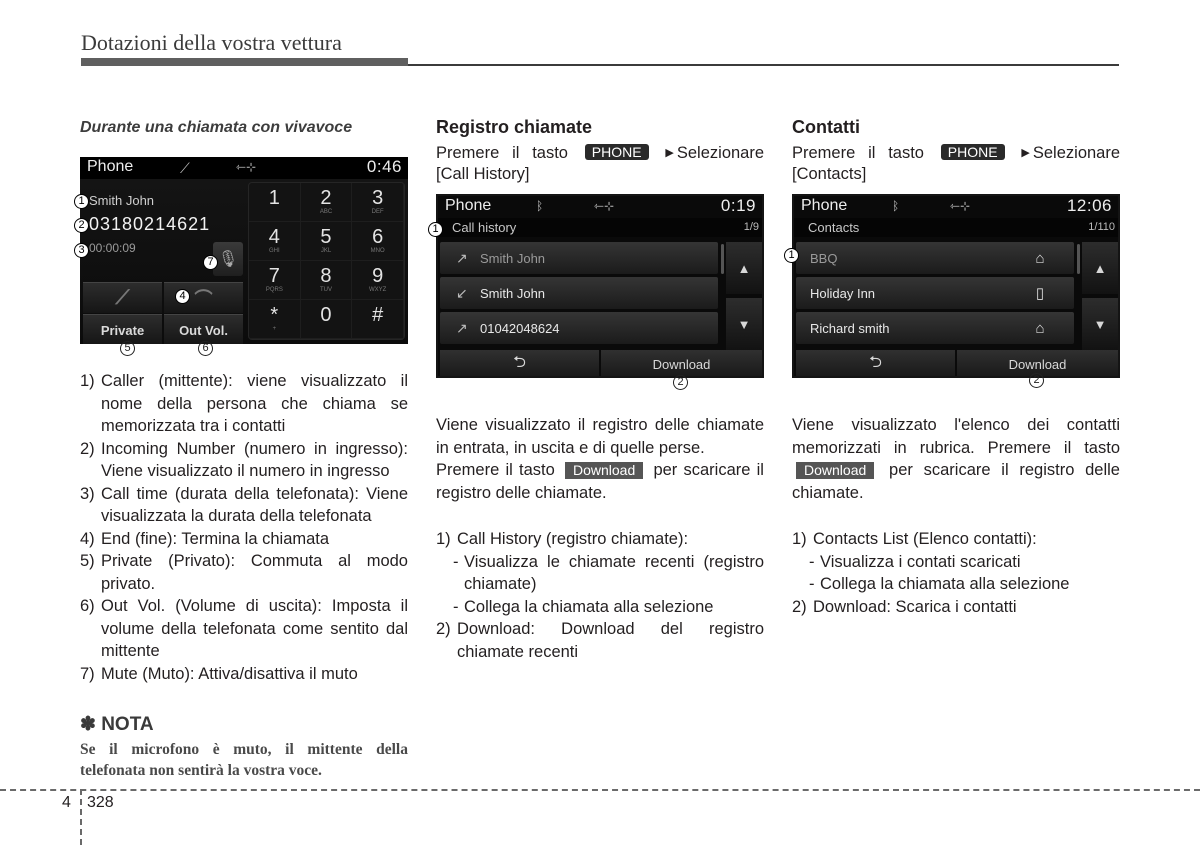 The width and height of the screenshot is (1200, 845). I want to click on clock: 0:19, so click(738, 205).